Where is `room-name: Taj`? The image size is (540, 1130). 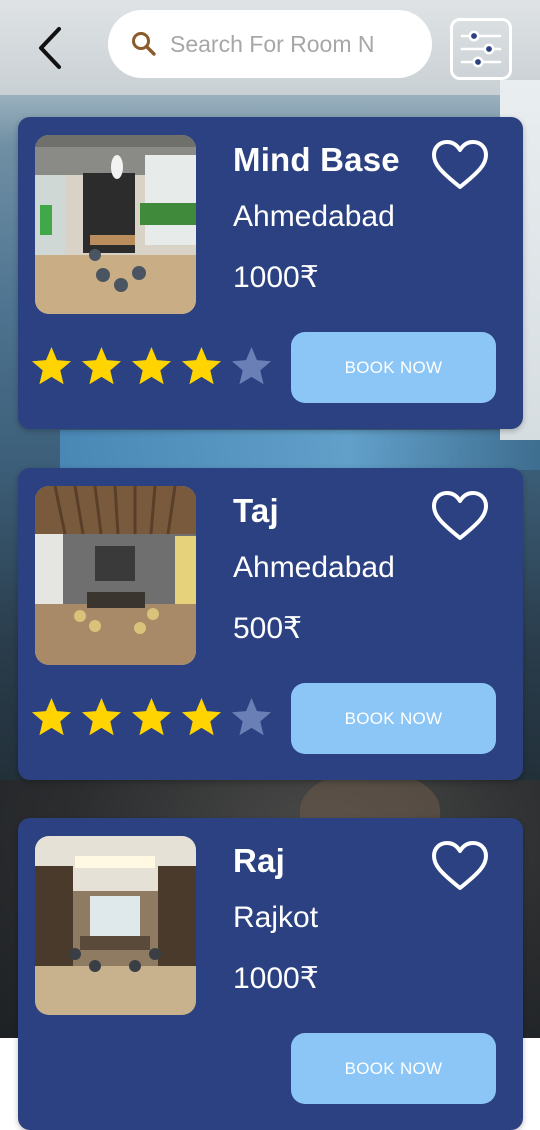
room-name: Taj is located at coordinates (256, 510).